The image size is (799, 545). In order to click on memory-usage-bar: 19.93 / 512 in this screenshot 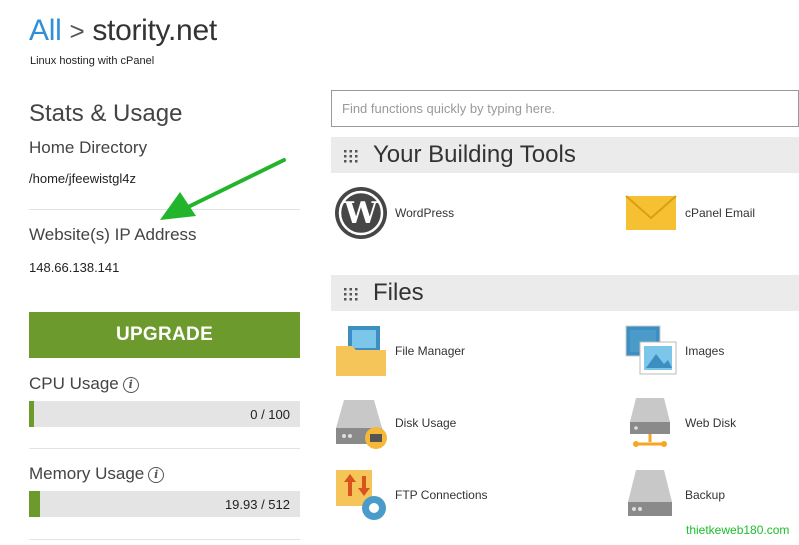, I will do `click(164, 504)`.